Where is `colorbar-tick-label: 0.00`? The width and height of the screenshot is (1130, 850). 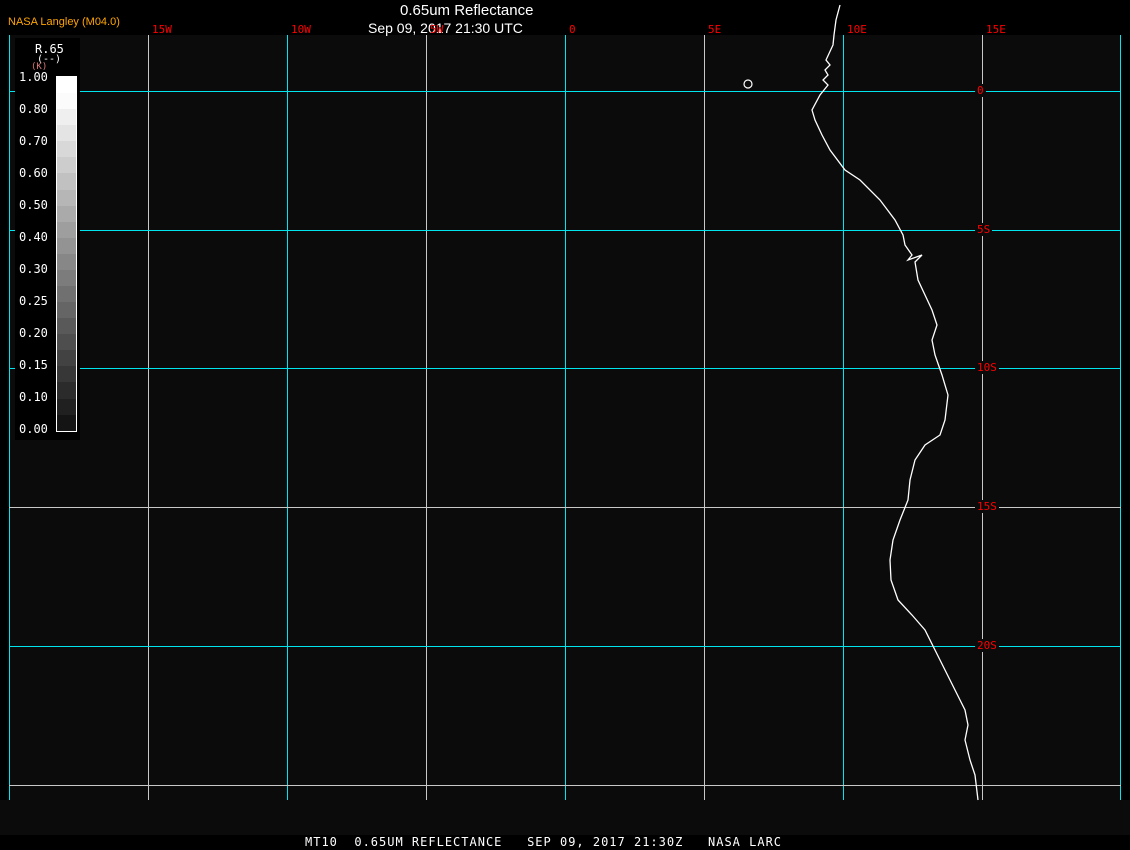
colorbar-tick-label: 0.00 is located at coordinates (33, 429).